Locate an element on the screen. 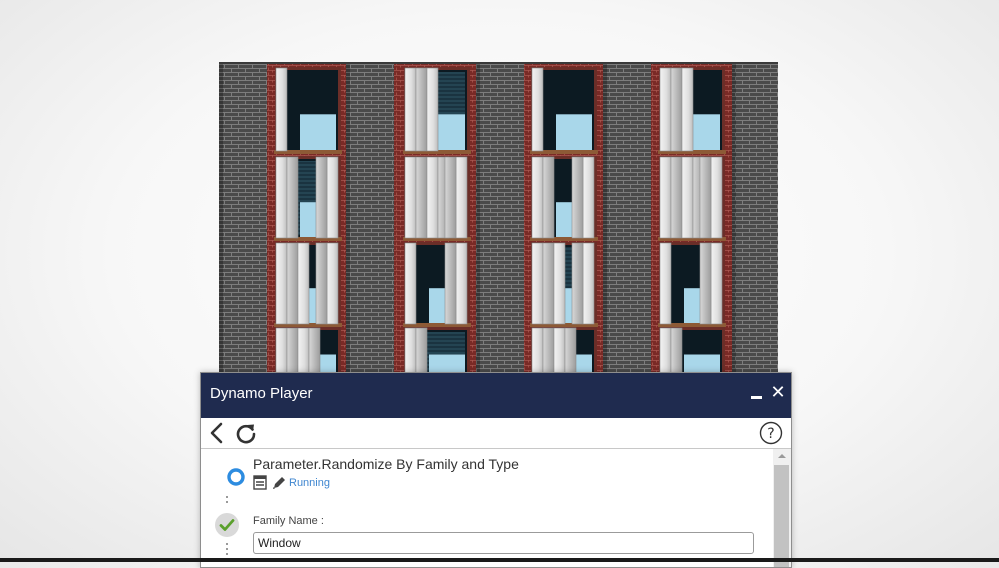 This screenshot has height=568, width=999. window-title: Dynamo Player is located at coordinates (261, 393).